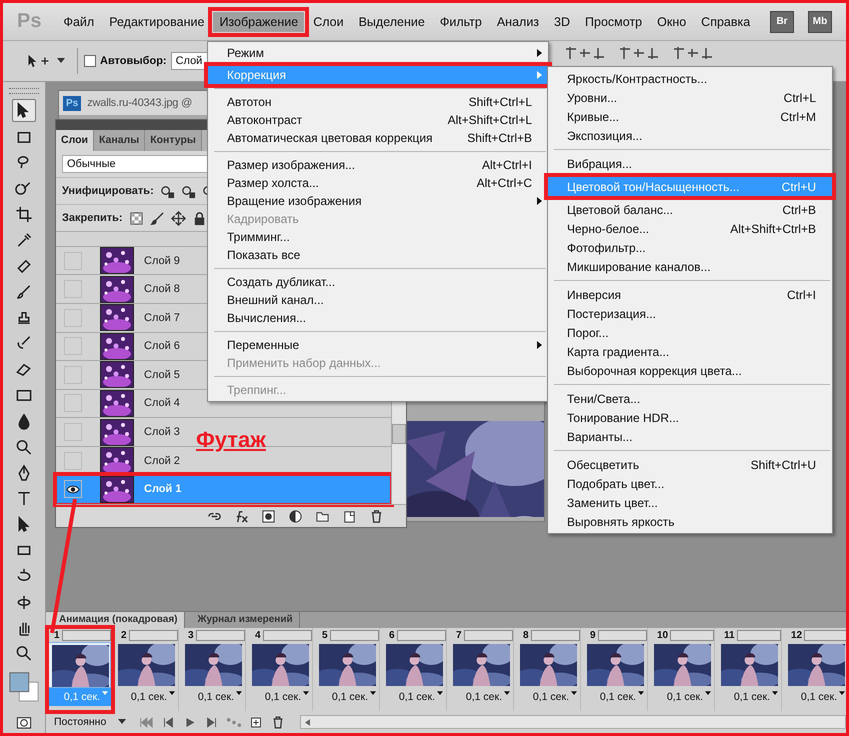 The height and width of the screenshot is (736, 849). I want to click on layer-name: Слой 4, so click(162, 403).